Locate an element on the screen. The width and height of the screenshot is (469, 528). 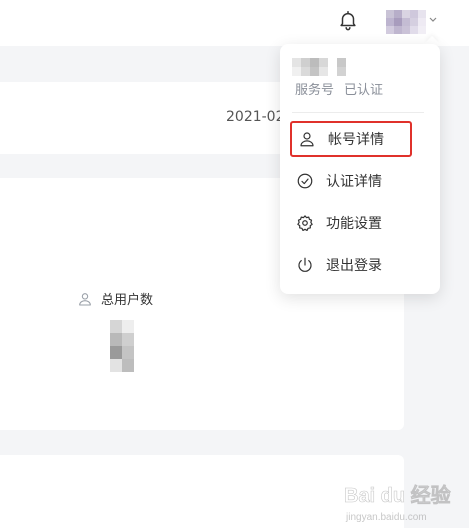
account-name-pixelated is located at coordinates (321, 67).